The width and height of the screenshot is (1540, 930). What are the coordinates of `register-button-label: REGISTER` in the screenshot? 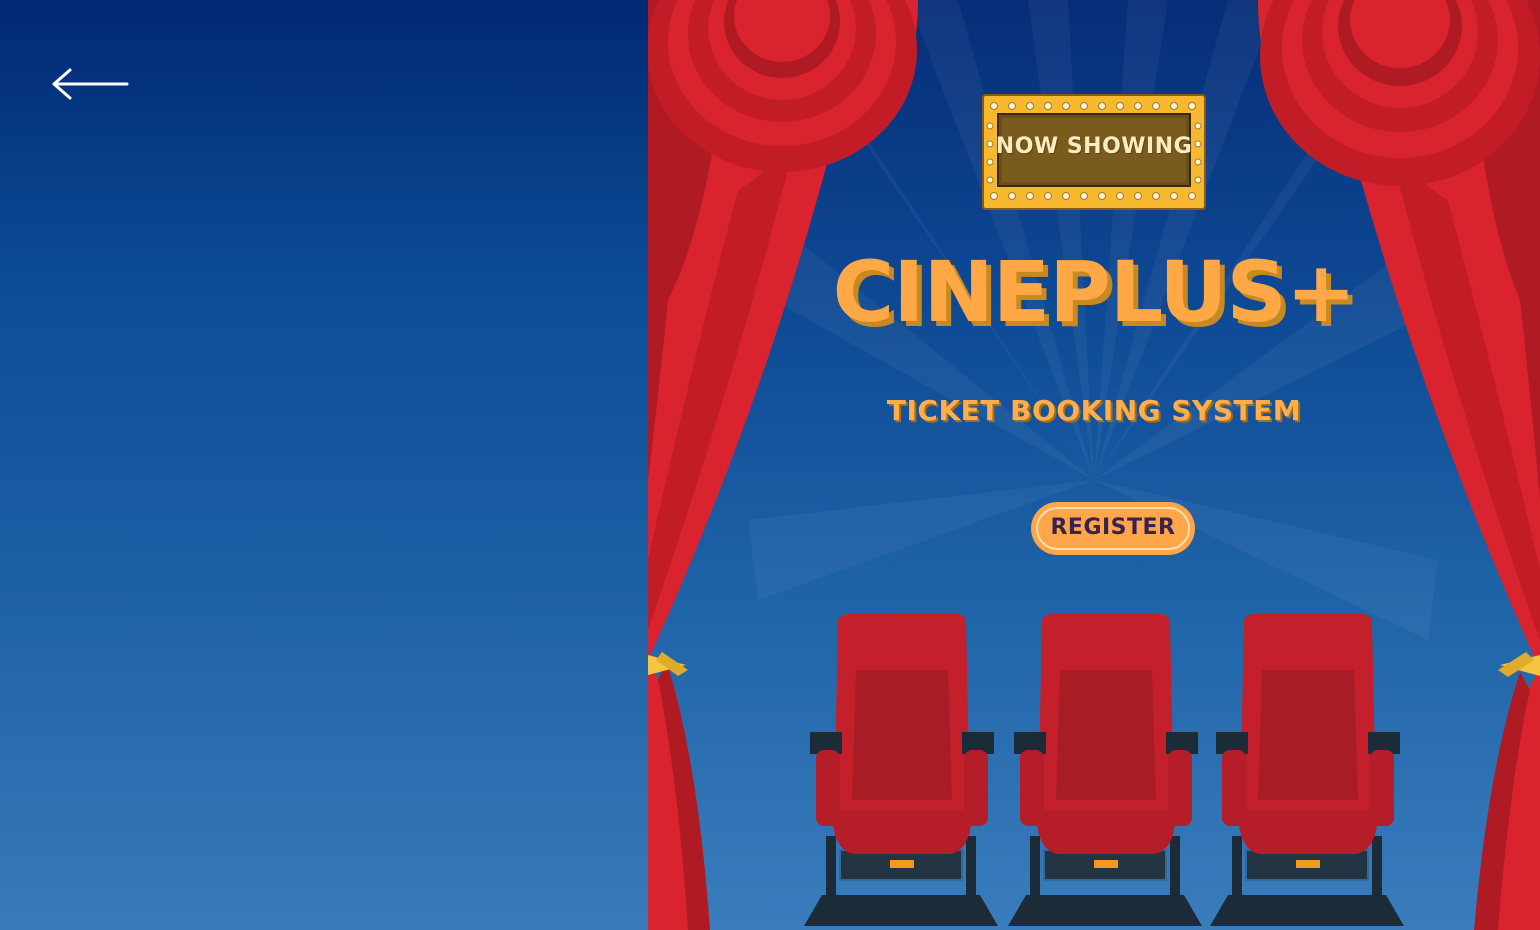 It's located at (1113, 527).